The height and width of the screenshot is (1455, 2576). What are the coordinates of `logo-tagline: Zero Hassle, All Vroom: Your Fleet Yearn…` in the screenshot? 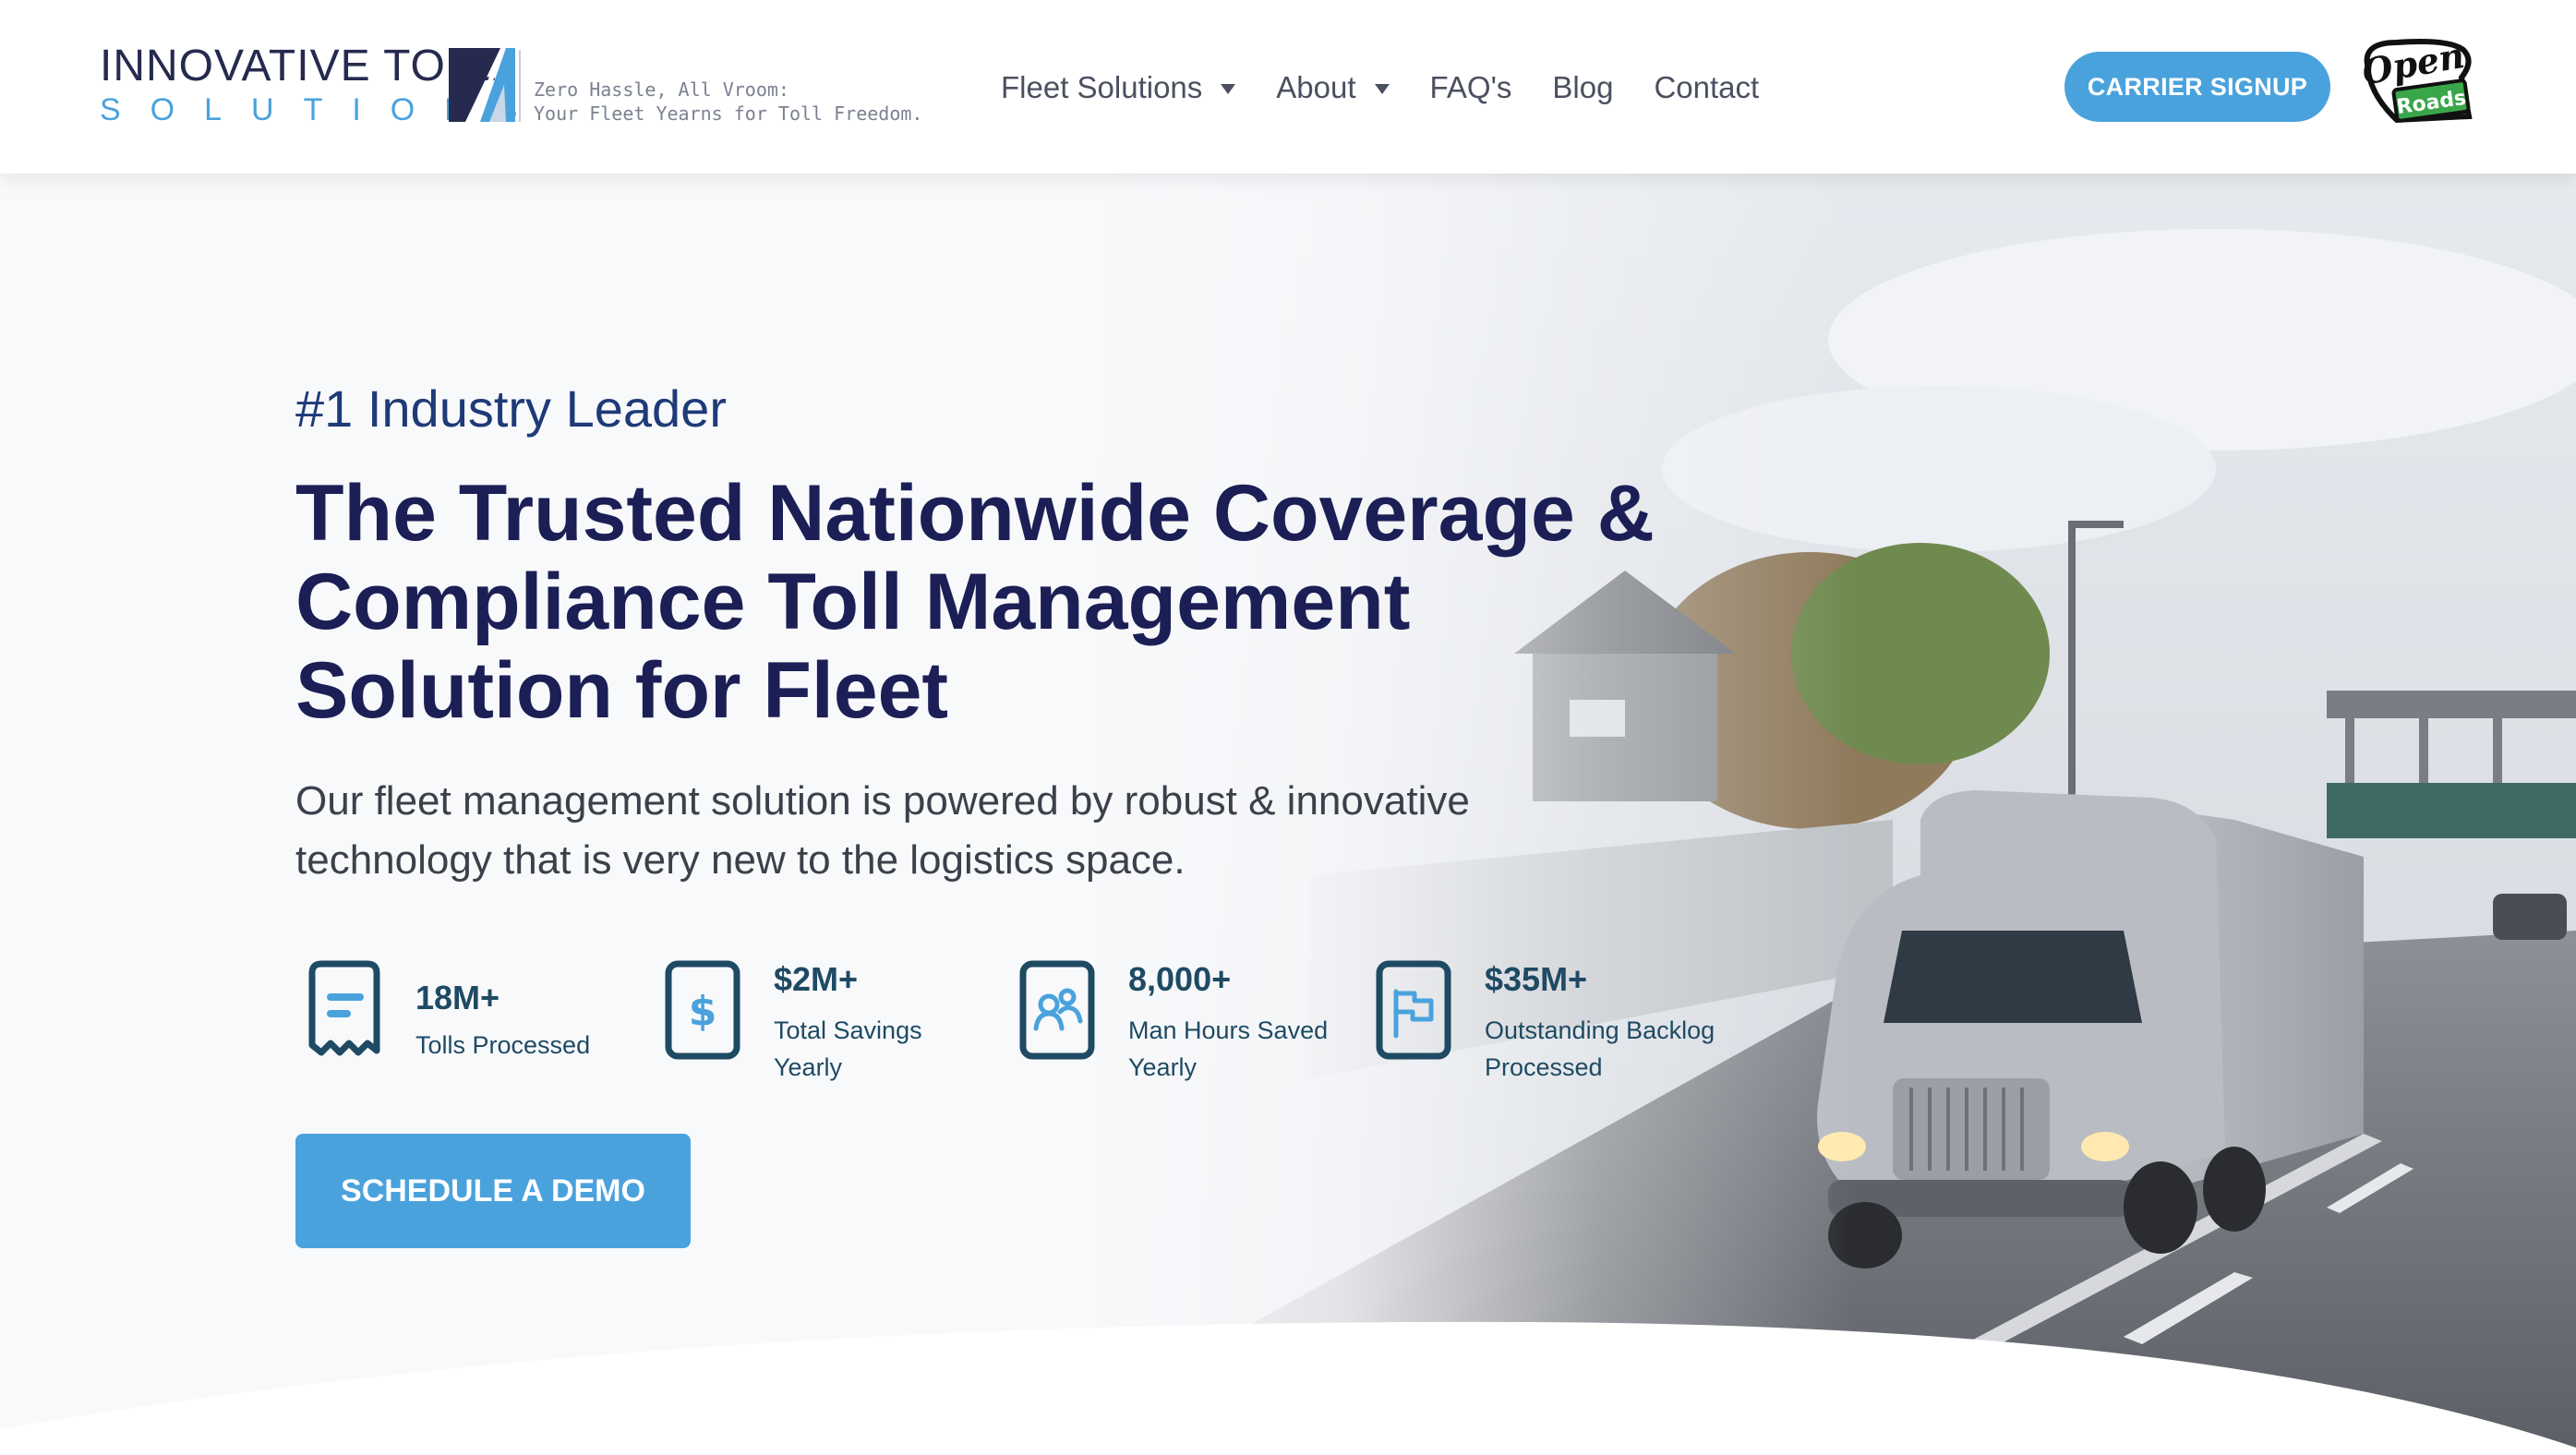 It's located at (728, 102).